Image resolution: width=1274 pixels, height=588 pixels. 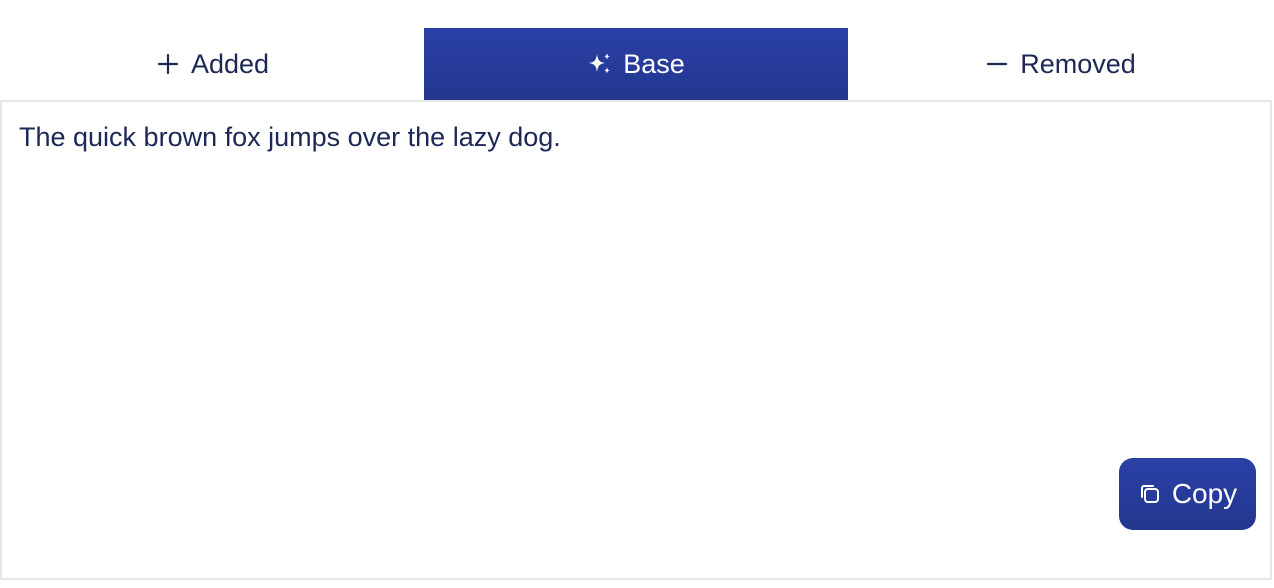 I want to click on tab-added: Added, so click(x=212, y=64).